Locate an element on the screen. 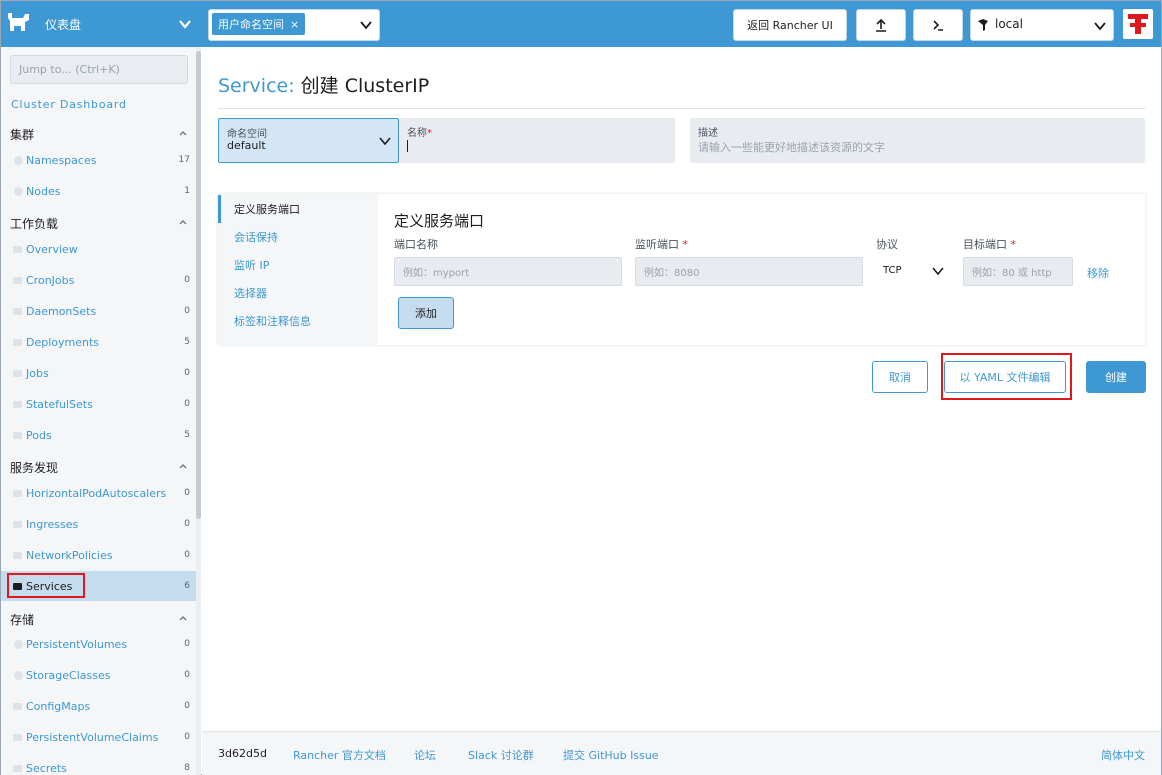 The width and height of the screenshot is (1162, 775). sidebar-item-namespaces: Namespaces 17 is located at coordinates (98, 160).